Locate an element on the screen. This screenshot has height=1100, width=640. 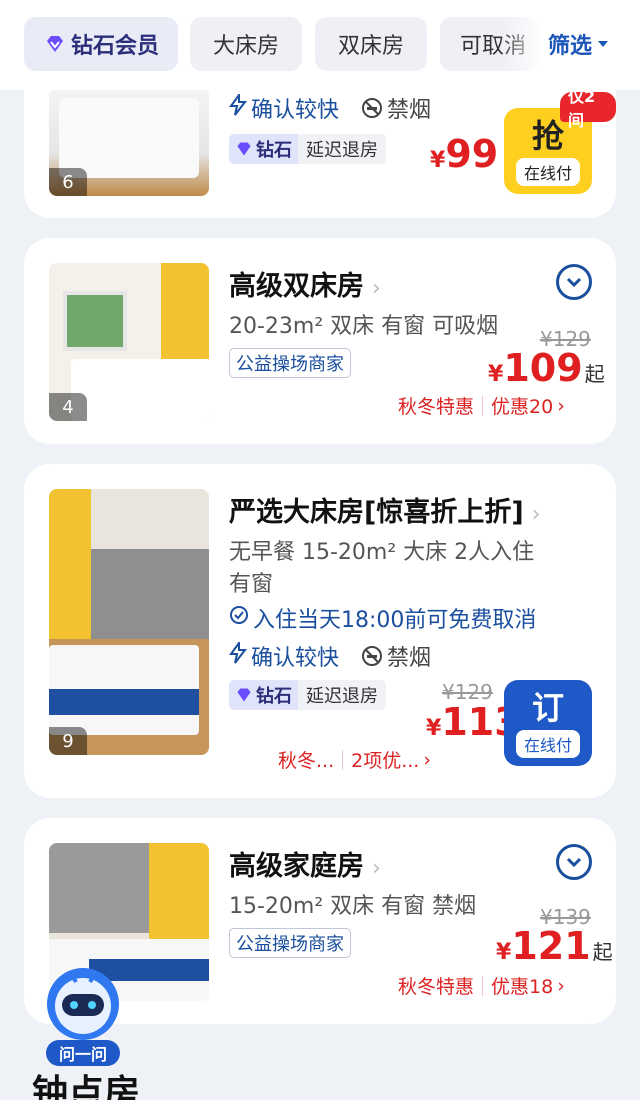
chip-diamond-member: 钻石会员 is located at coordinates (101, 44).